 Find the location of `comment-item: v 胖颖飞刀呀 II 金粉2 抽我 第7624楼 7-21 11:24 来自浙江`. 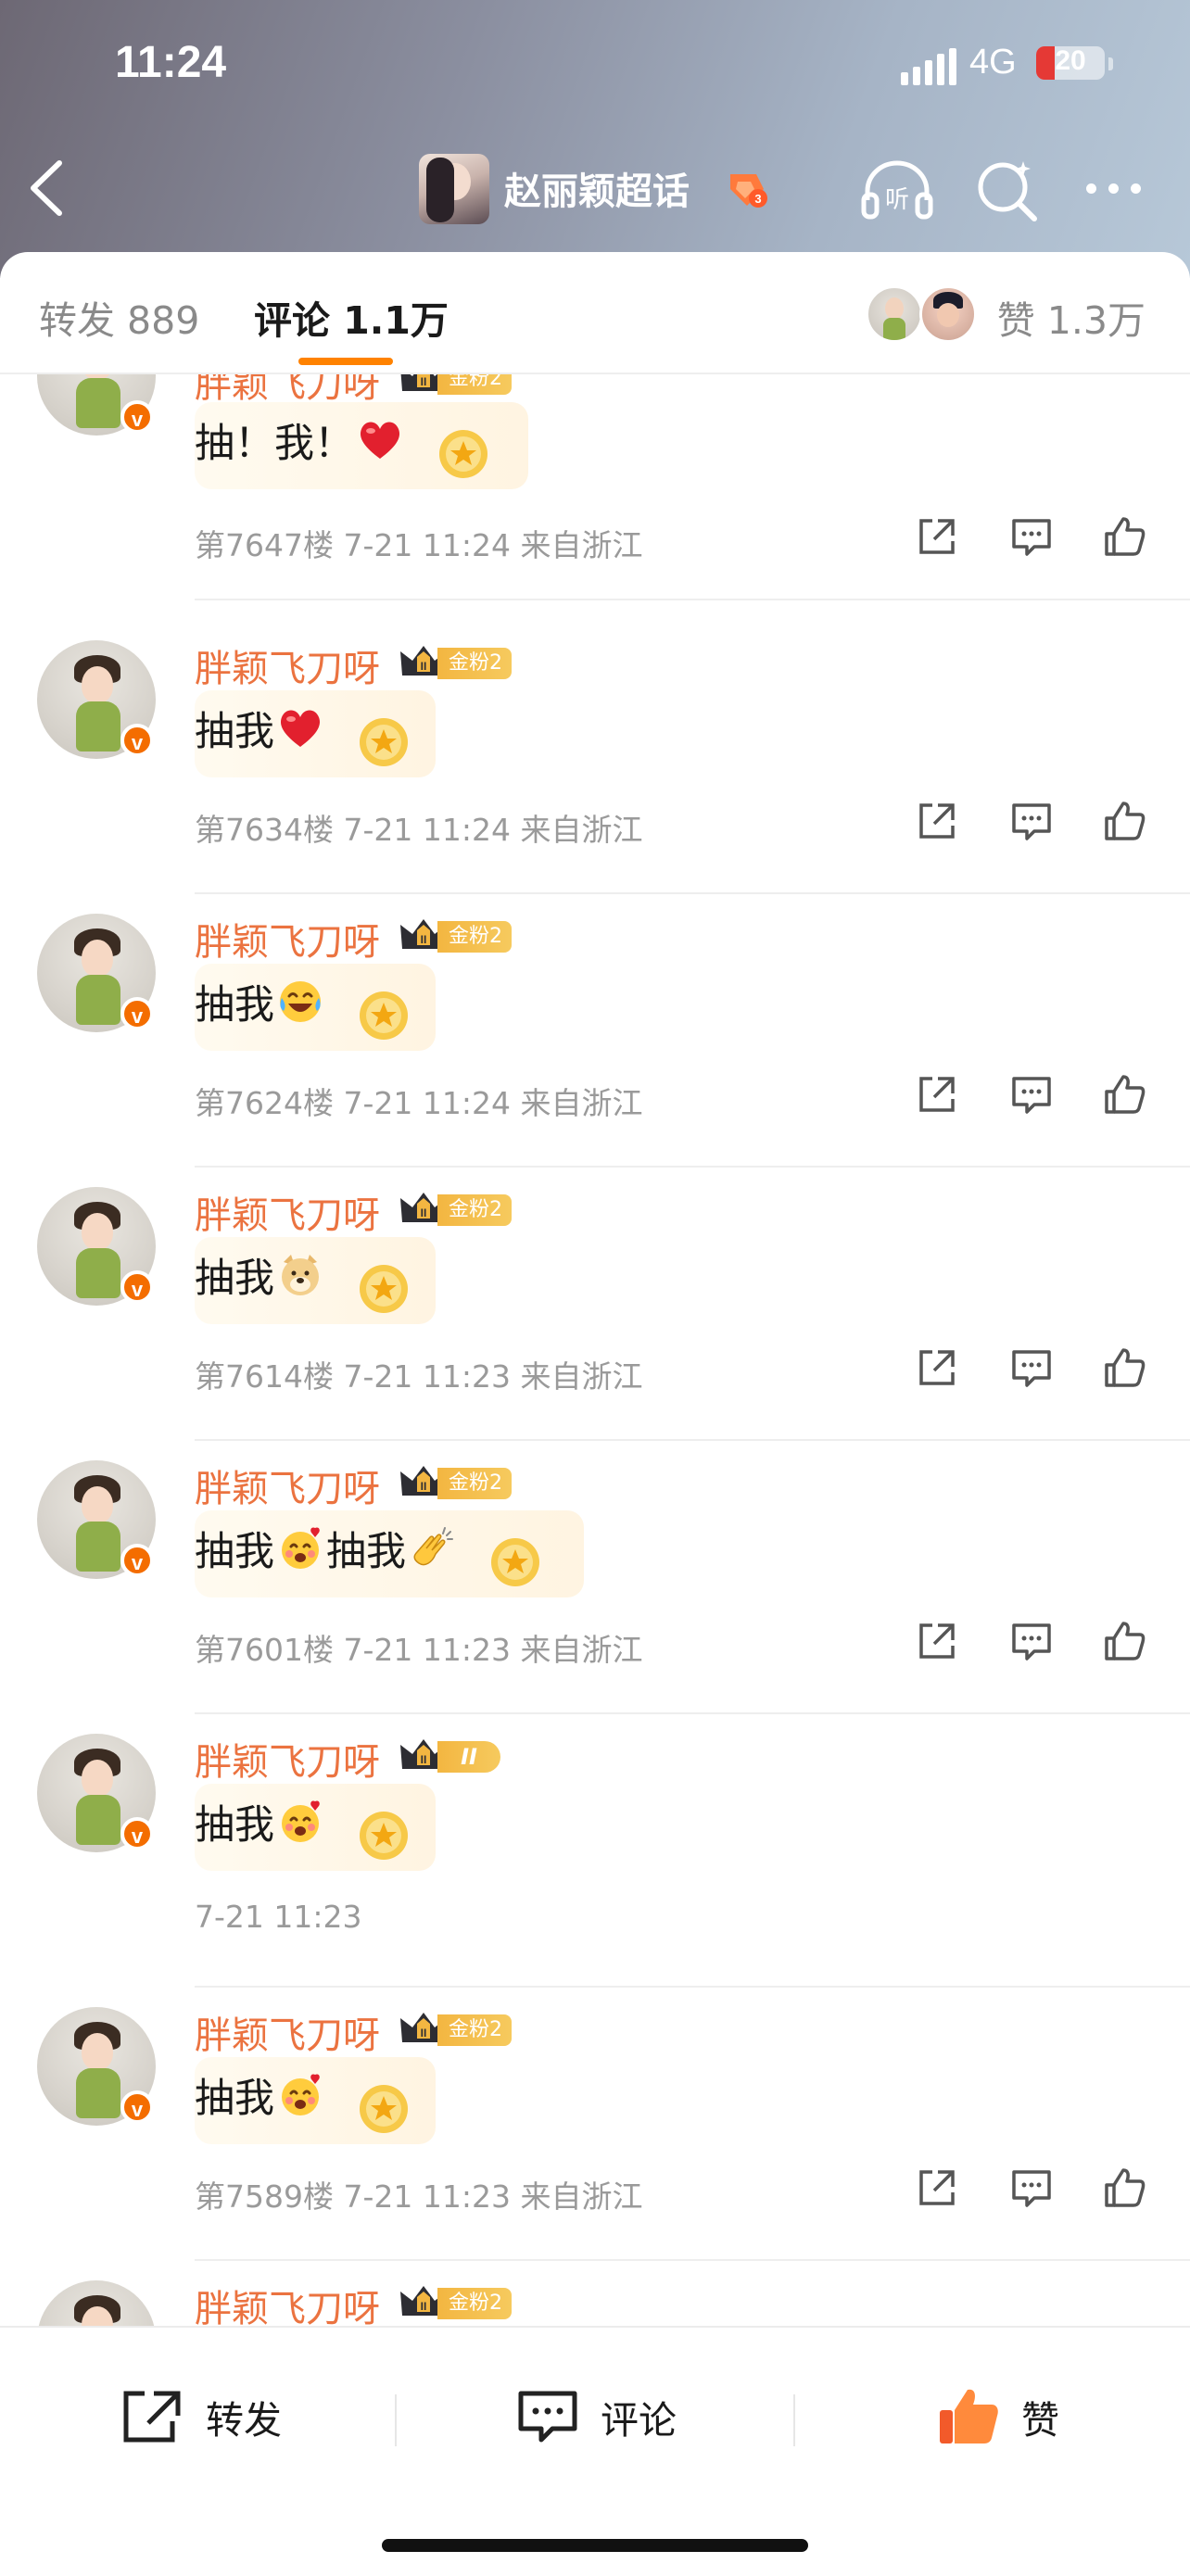

comment-item: v 胖颖飞刀呀 II 金粉2 抽我 第7624楼 7-21 11:24 来自浙江 is located at coordinates (595, 1050).